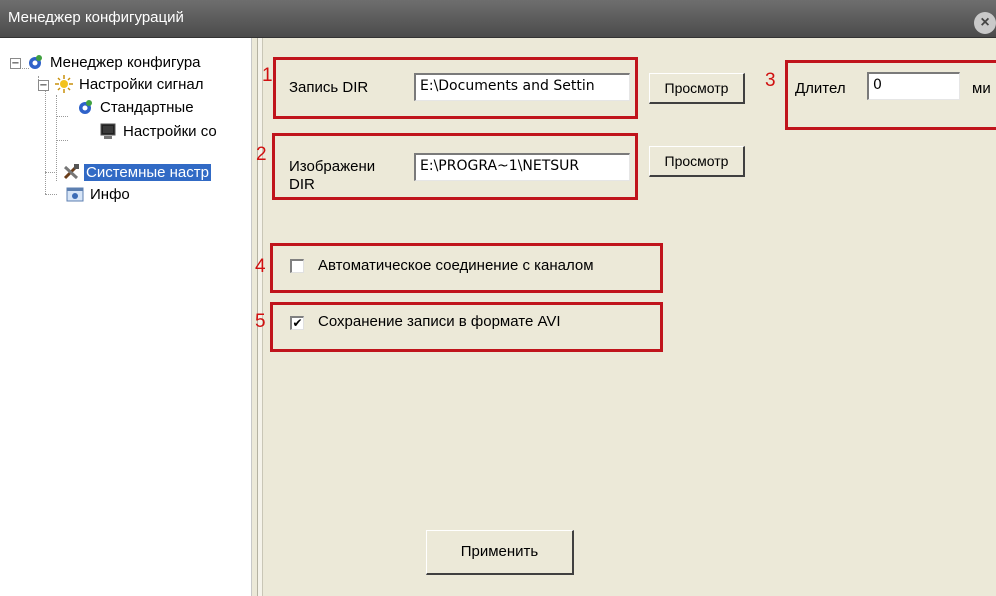 The image size is (996, 596). I want to click on marker-3: 3, so click(770, 80).